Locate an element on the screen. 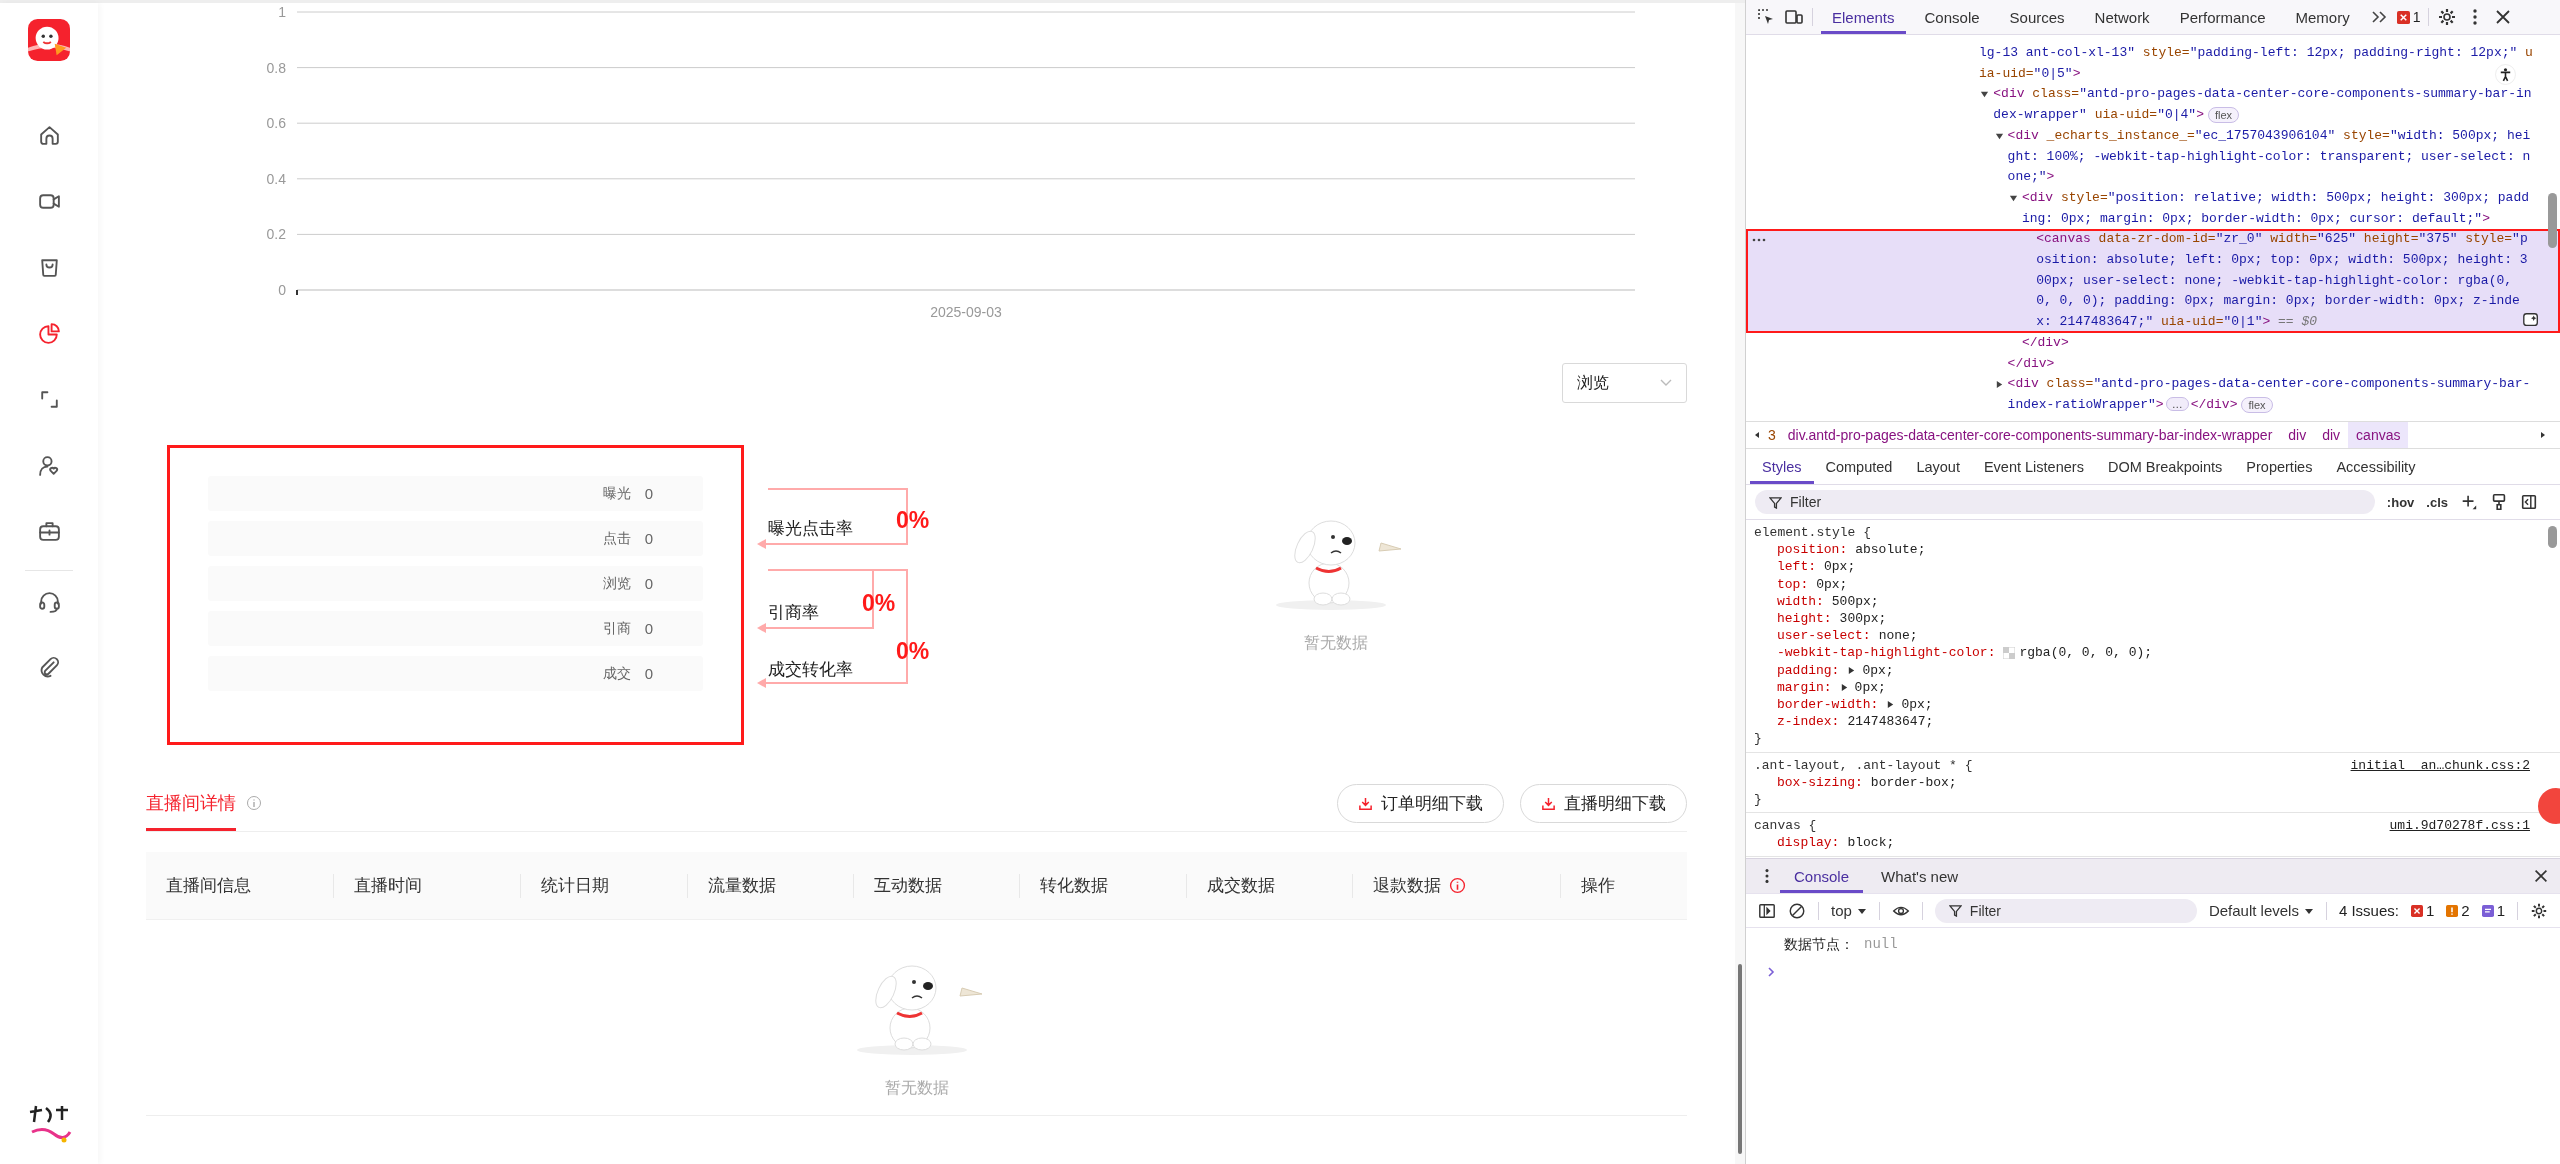 The width and height of the screenshot is (2560, 1164). rate-label: 成交转化率 is located at coordinates (810, 670).